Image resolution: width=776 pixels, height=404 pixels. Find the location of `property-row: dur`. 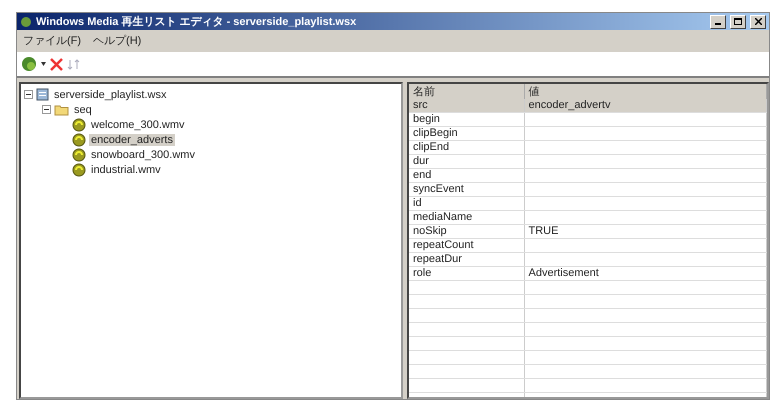

property-row: dur is located at coordinates (587, 161).